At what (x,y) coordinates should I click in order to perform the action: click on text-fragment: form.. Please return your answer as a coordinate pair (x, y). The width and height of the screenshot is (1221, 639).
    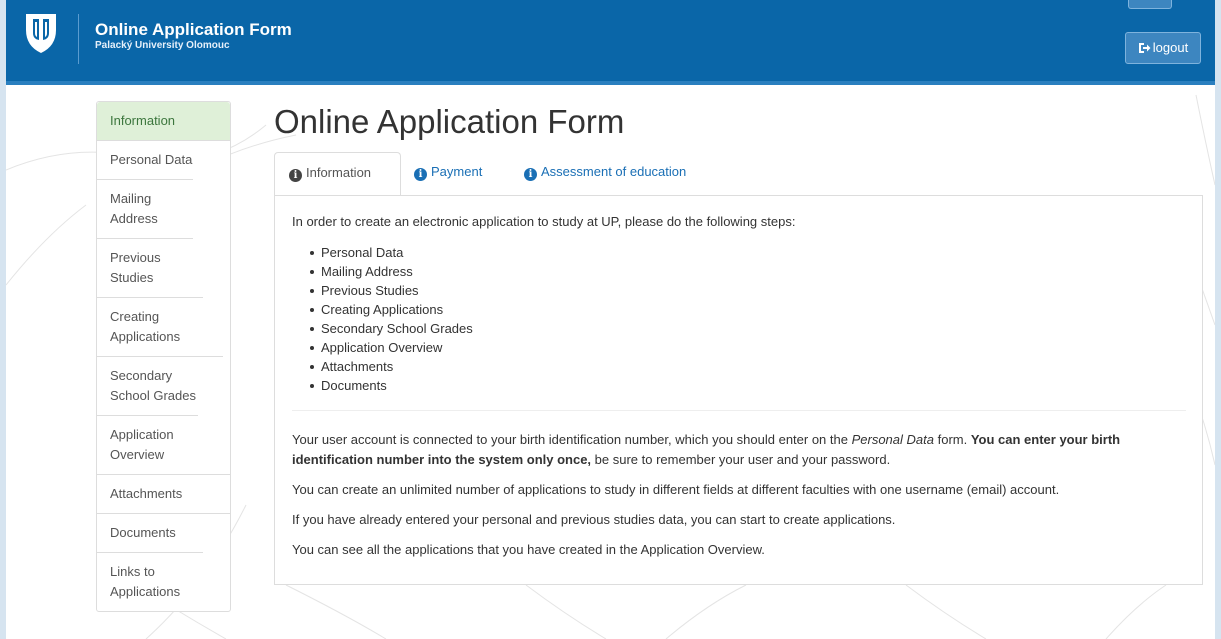
    Looking at the image, I should click on (952, 439).